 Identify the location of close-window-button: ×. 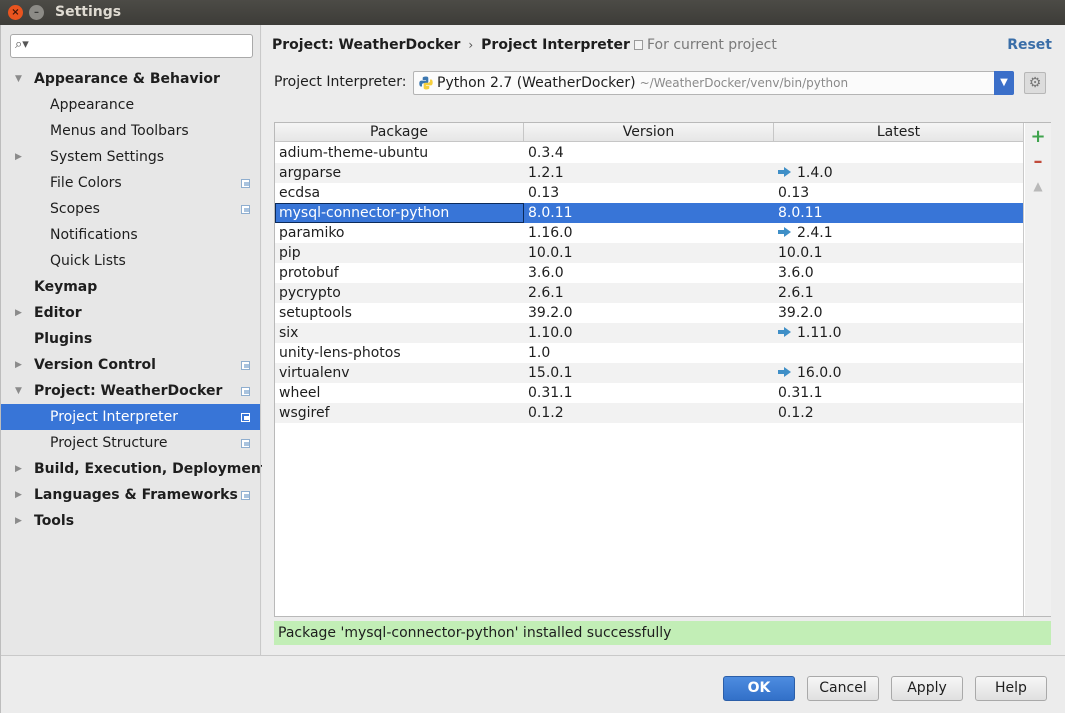
(15, 12).